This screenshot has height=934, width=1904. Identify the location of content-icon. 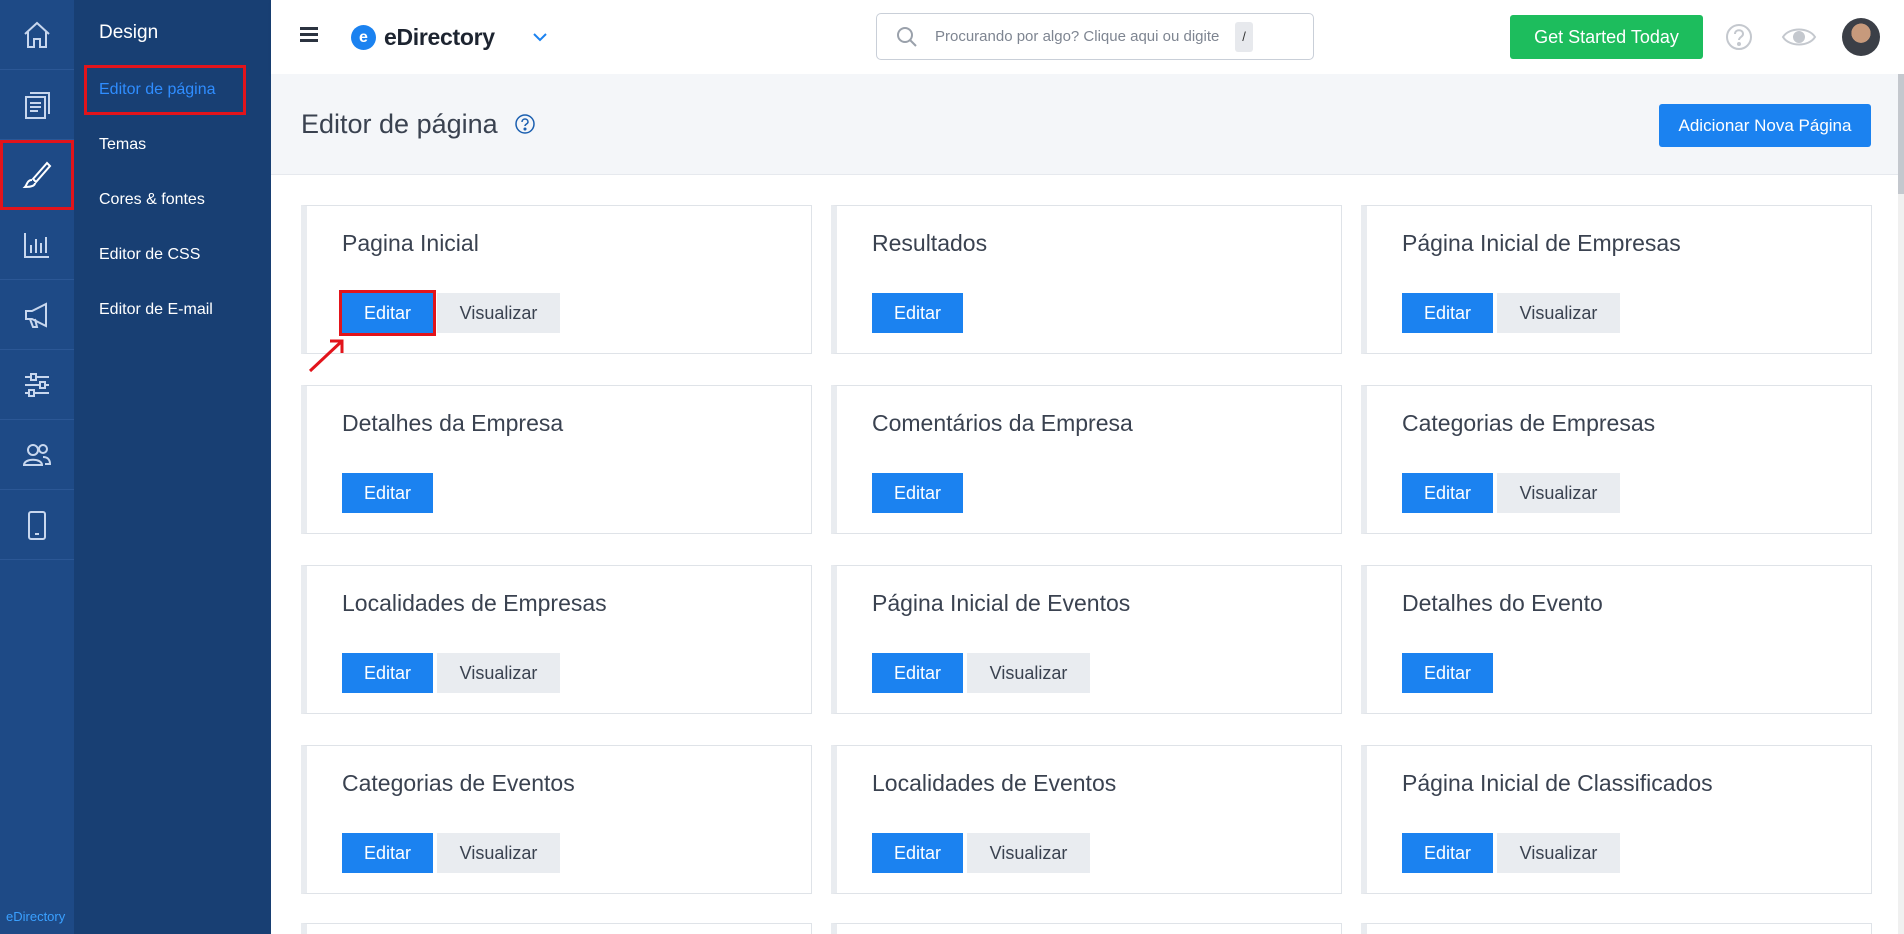
(37, 105).